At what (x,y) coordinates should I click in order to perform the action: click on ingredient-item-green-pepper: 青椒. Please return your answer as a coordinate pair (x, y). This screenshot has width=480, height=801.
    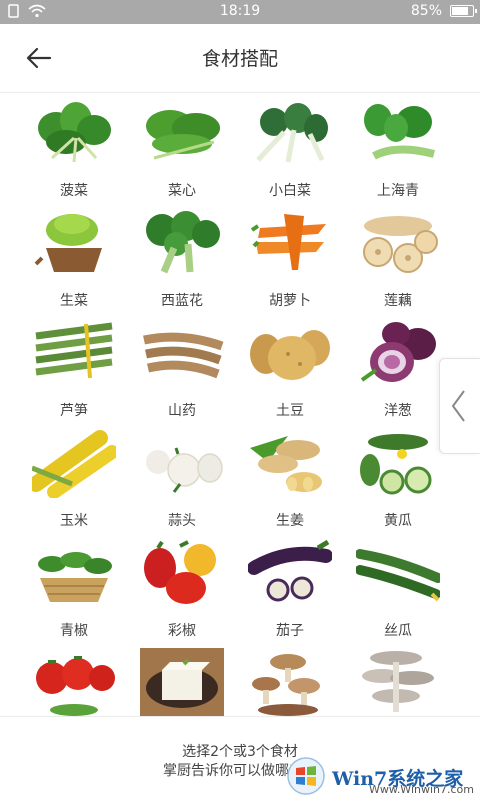
    Looking at the image, I should click on (82, 587).